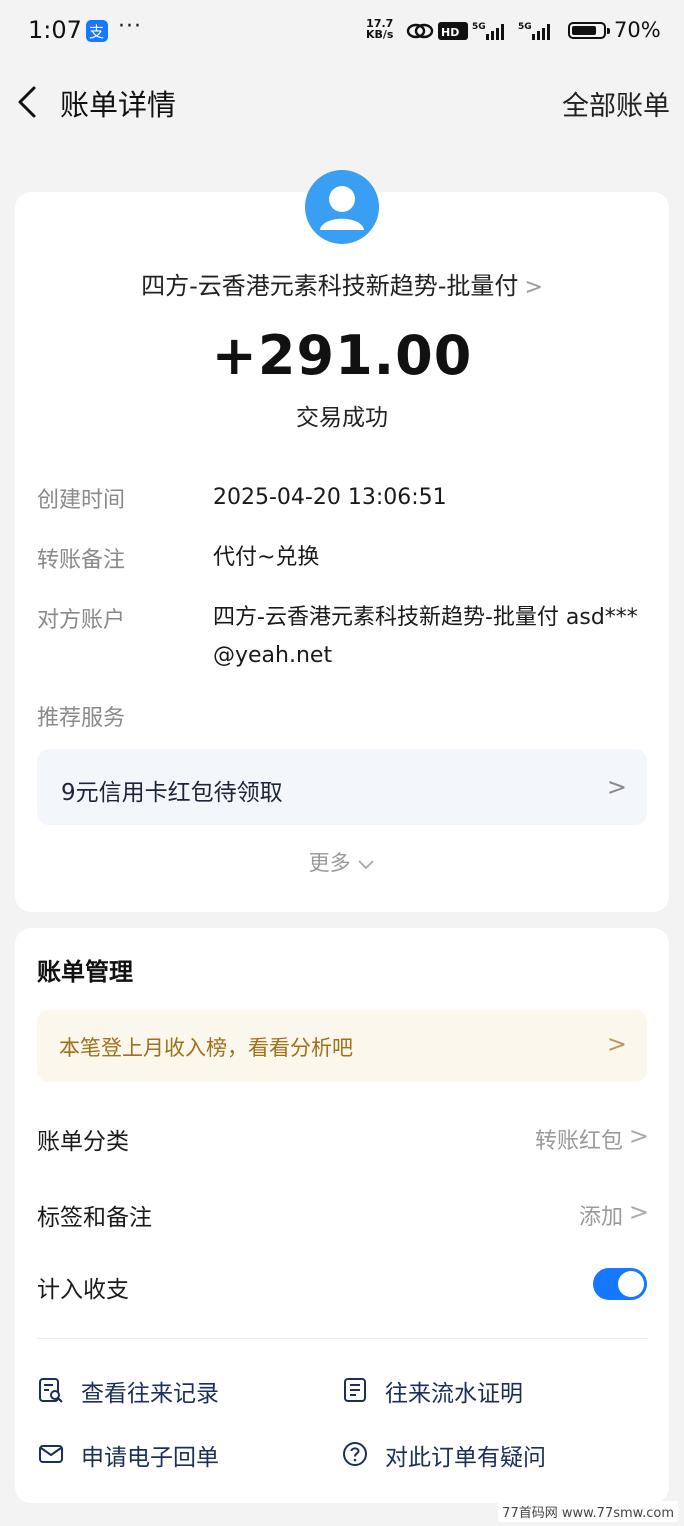  What do you see at coordinates (637, 30) in the screenshot?
I see `battery-percent: 70%` at bounding box center [637, 30].